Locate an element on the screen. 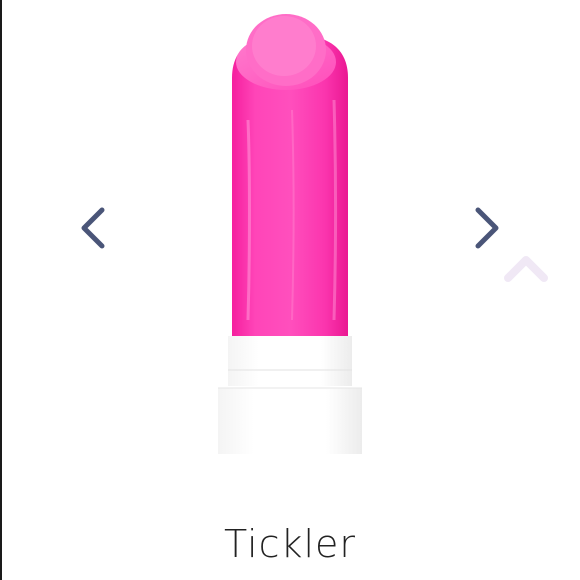  chevron-up-icon is located at coordinates (526, 269).